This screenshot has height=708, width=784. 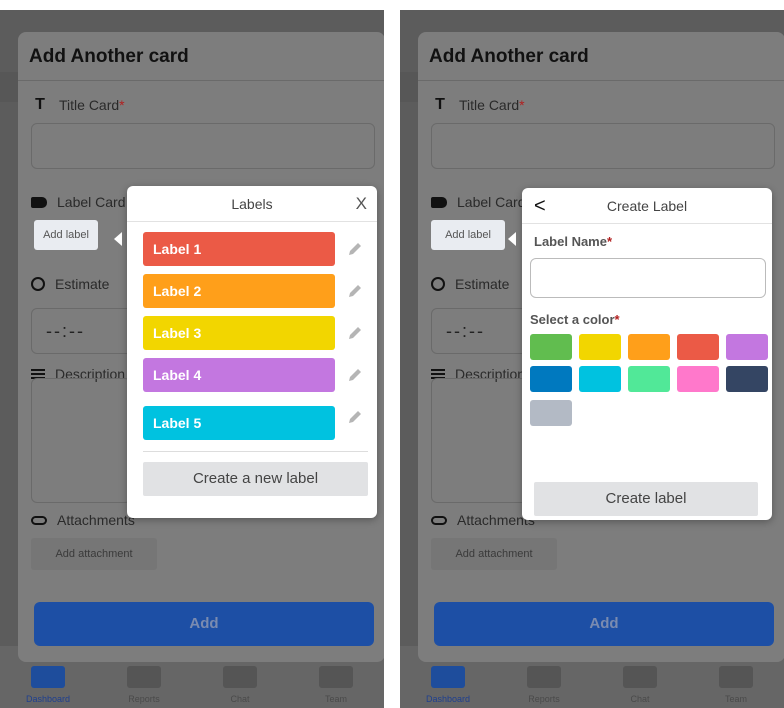 I want to click on close-icon: X, so click(x=361, y=204).